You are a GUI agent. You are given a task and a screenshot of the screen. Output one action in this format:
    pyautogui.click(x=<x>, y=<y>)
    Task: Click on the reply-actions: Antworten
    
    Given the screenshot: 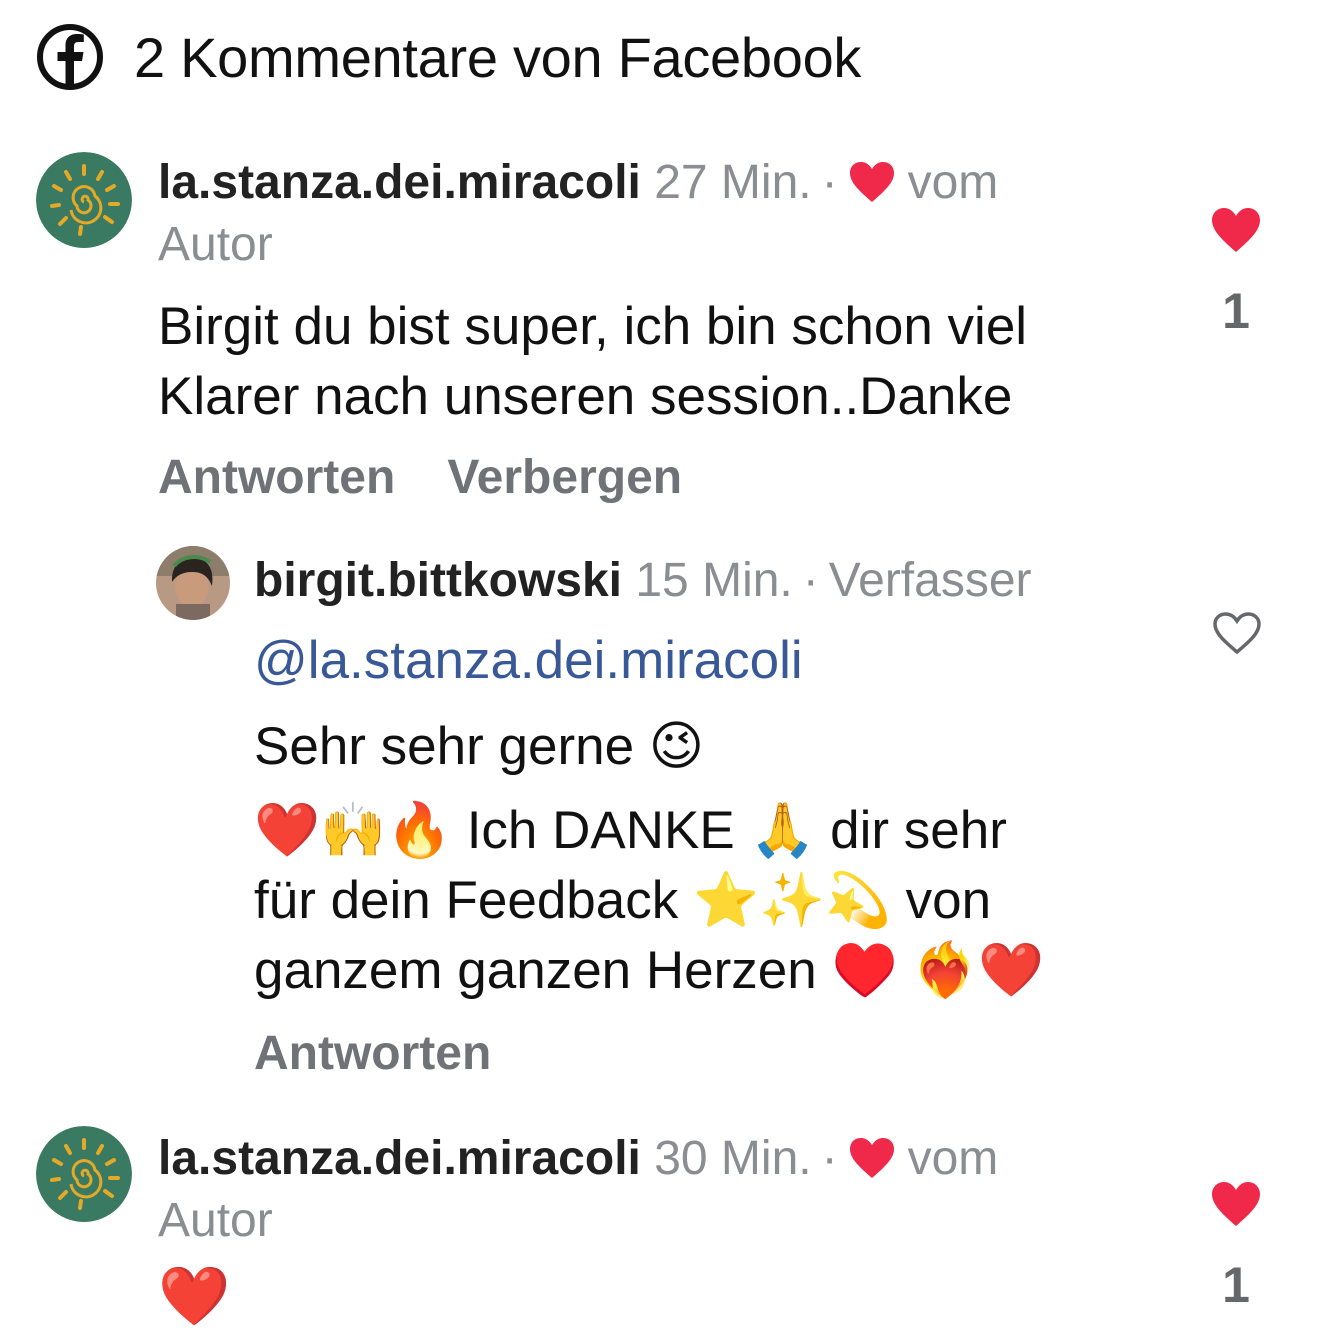 What is the action you would take?
    pyautogui.click(x=398, y=1053)
    